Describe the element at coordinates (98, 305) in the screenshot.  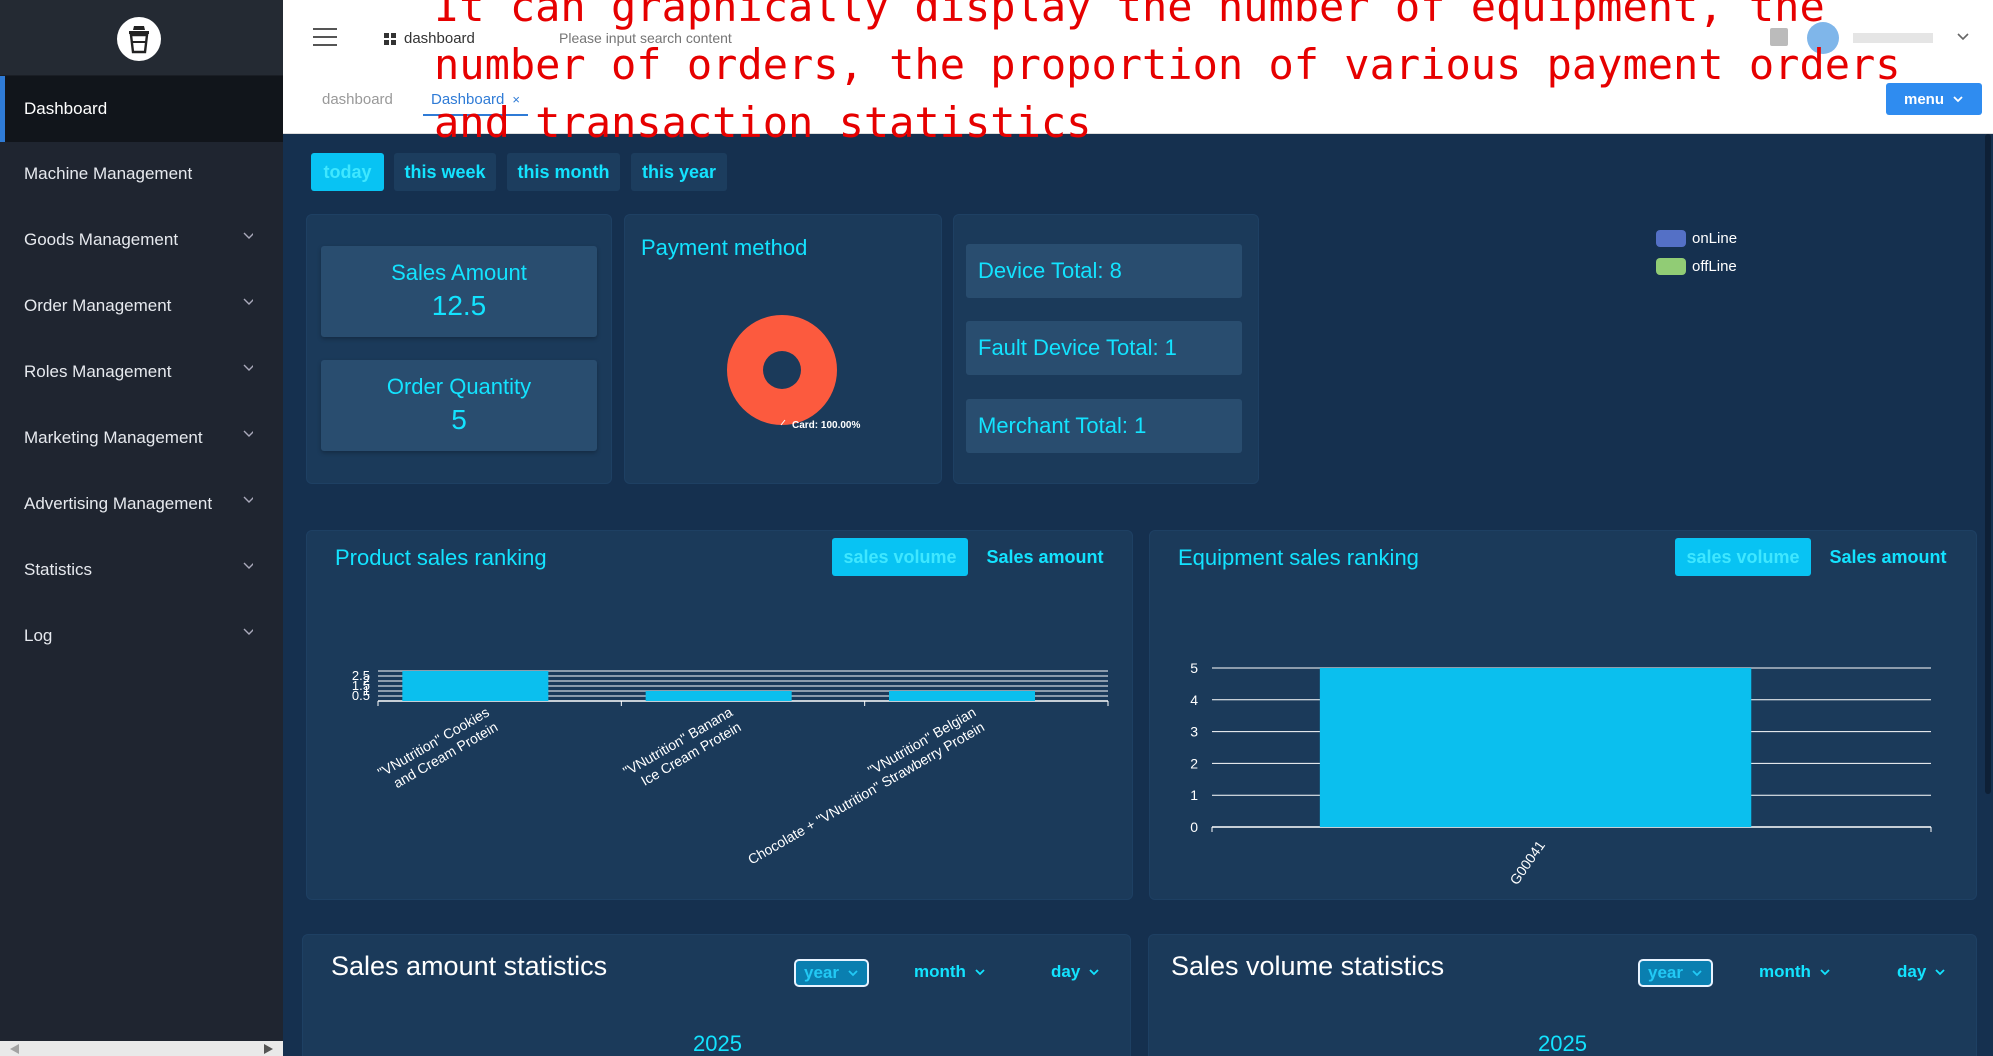
I see `sidebar-item-label: Order Management` at that location.